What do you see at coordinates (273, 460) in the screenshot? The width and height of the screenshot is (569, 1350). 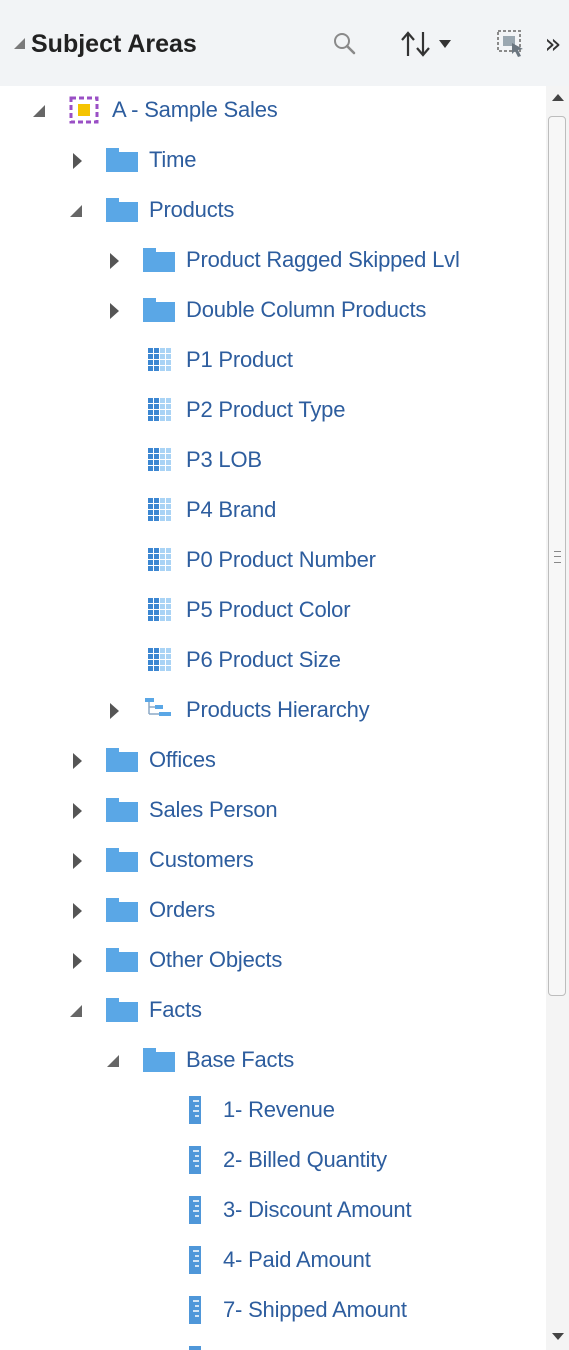 I see `tree-node: P3 LOB` at bounding box center [273, 460].